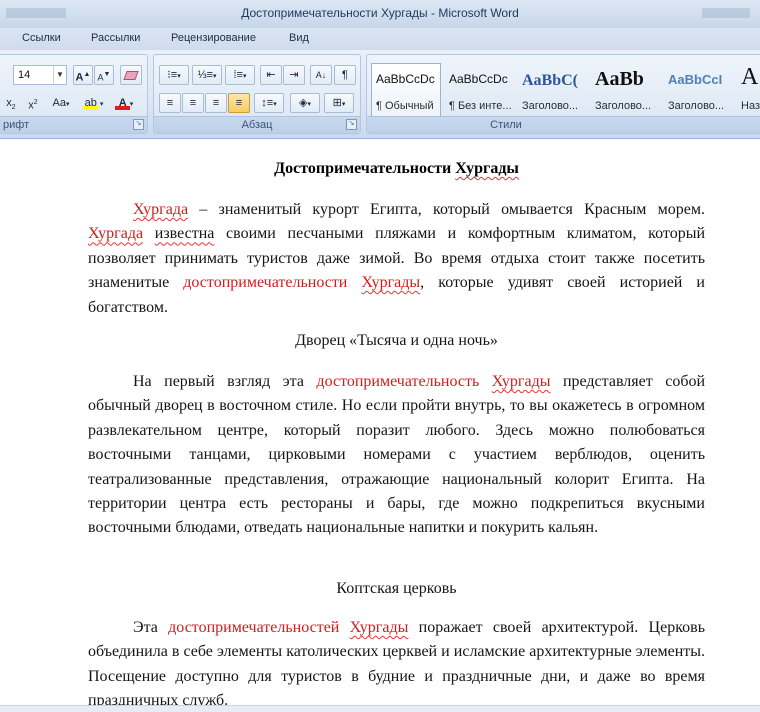 This screenshot has width=760, height=712. What do you see at coordinates (619, 79) in the screenshot?
I see `style-preview: AaBb` at bounding box center [619, 79].